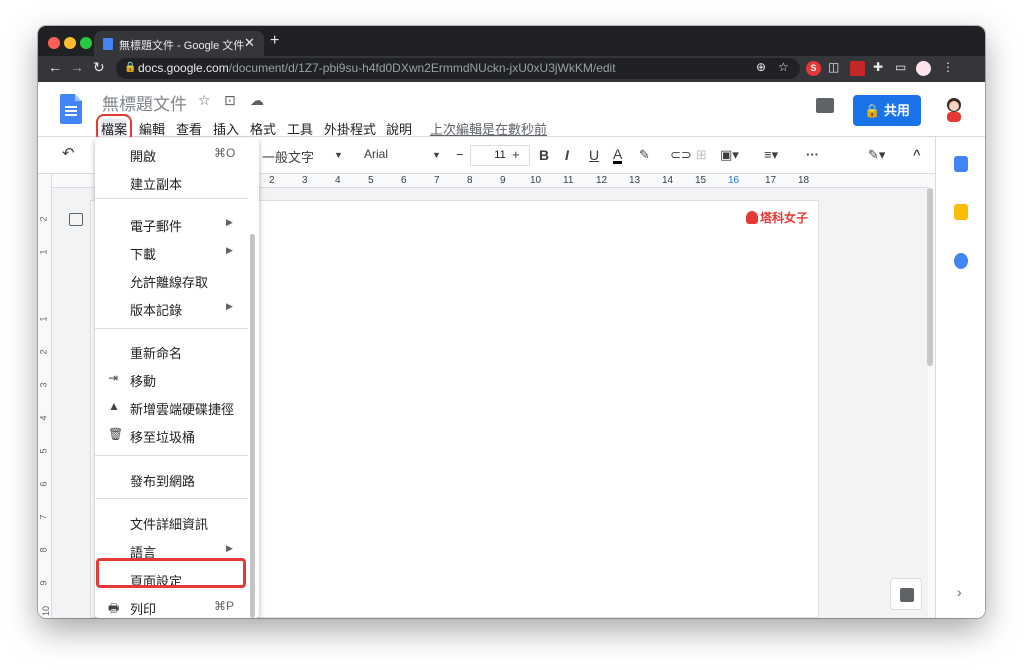 The height and width of the screenshot is (670, 1024). What do you see at coordinates (812, 154) in the screenshot?
I see `more-options-icon: ···` at bounding box center [812, 154].